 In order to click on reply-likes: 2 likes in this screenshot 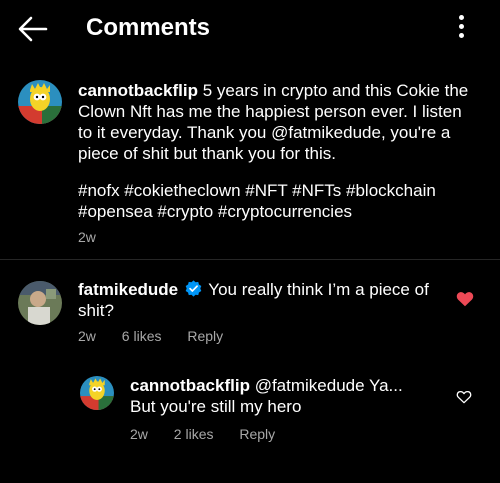, I will do `click(194, 434)`.